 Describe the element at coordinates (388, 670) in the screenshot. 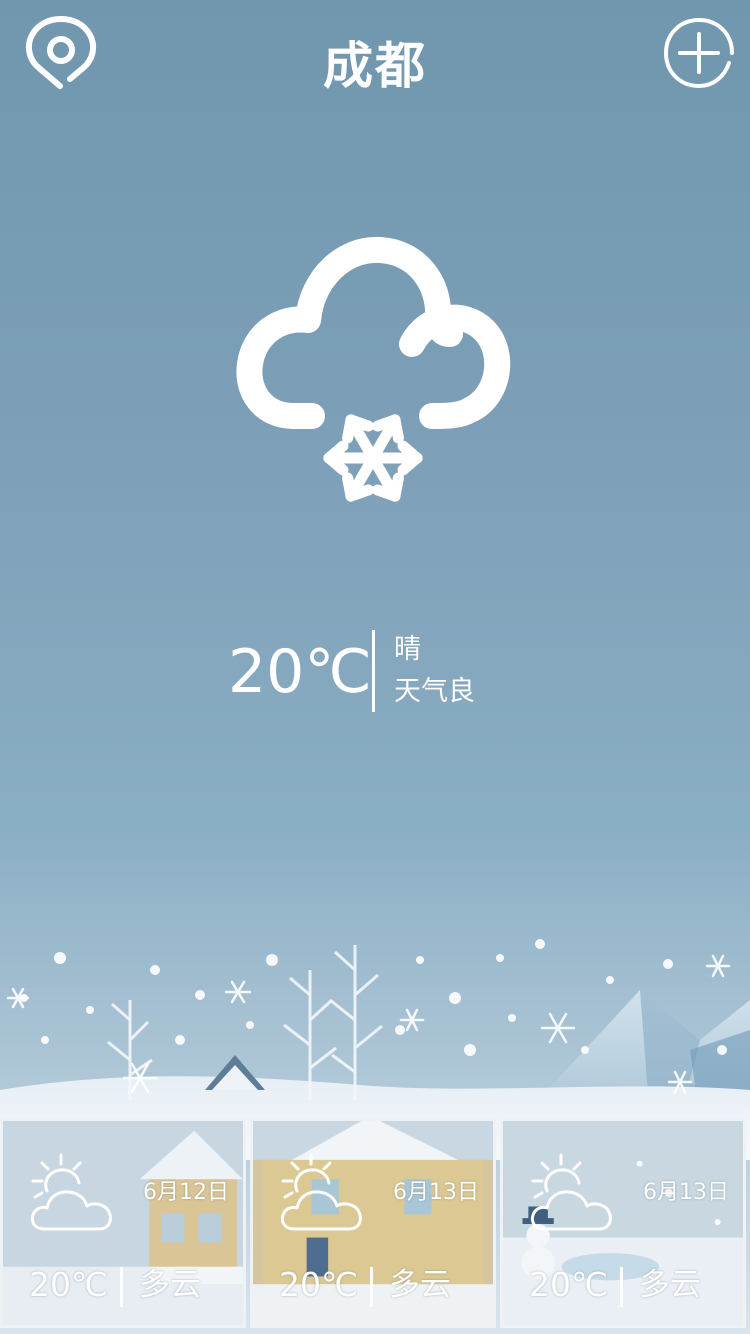

I see `current-weather: 20℃ 晴 天气良` at that location.